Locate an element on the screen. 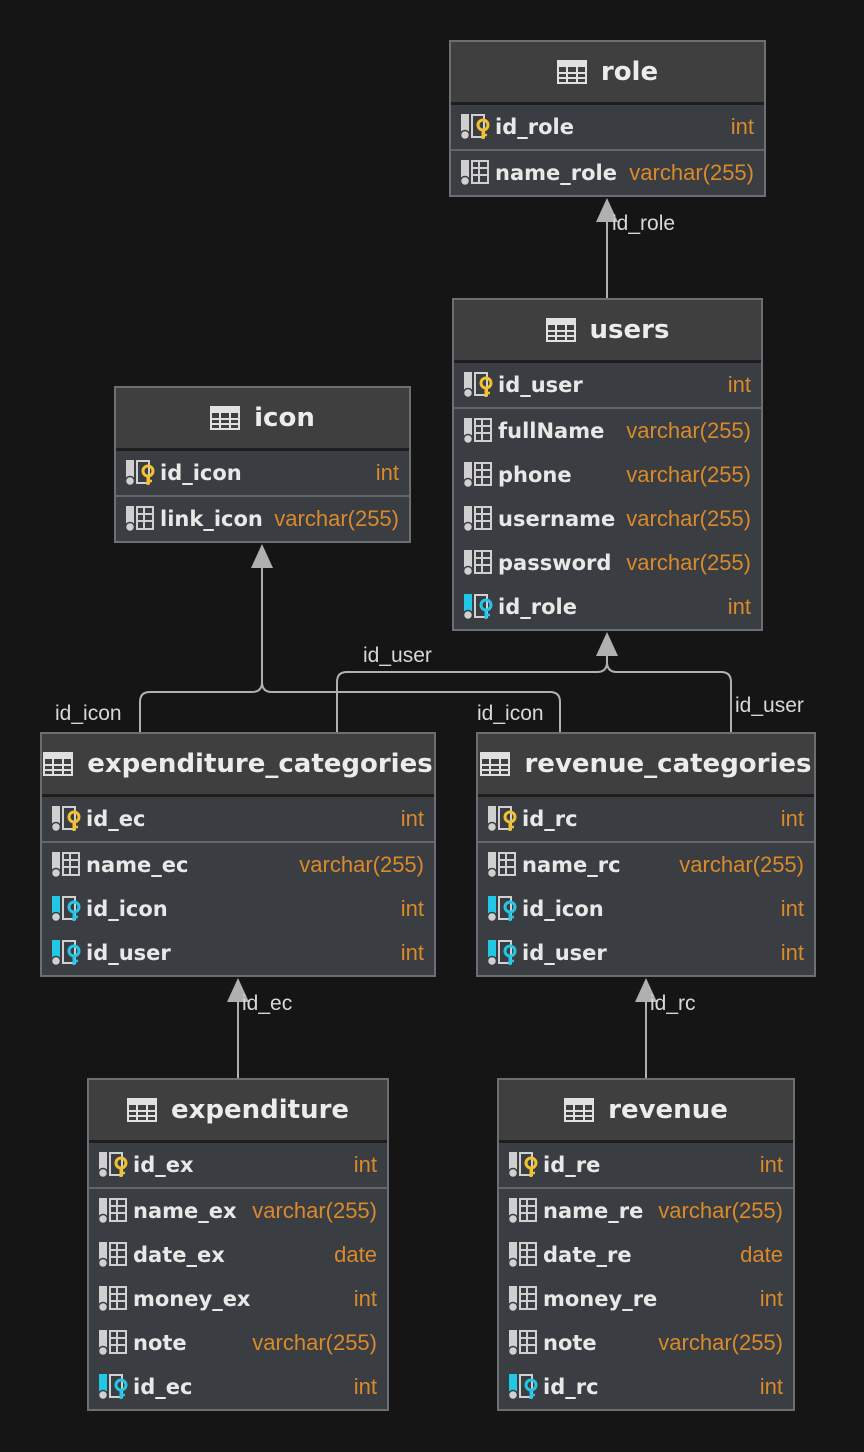  column-row: username varchar(255) is located at coordinates (607, 519).